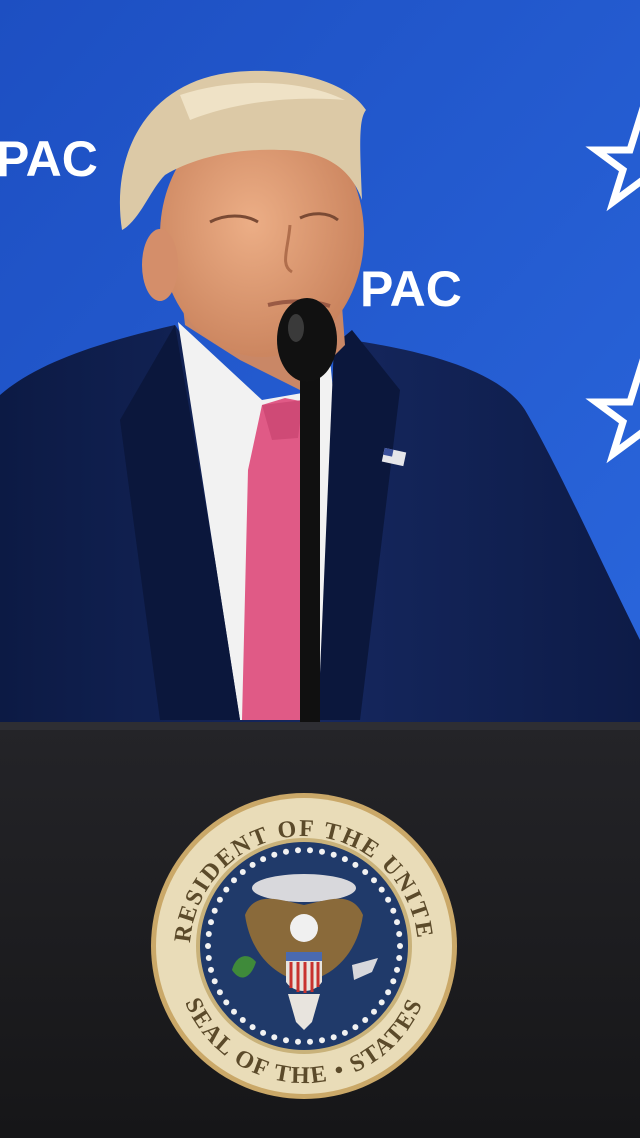 This screenshot has width=640, height=1138. Describe the element at coordinates (296, 328) in the screenshot. I see `microphone-highlight` at that location.